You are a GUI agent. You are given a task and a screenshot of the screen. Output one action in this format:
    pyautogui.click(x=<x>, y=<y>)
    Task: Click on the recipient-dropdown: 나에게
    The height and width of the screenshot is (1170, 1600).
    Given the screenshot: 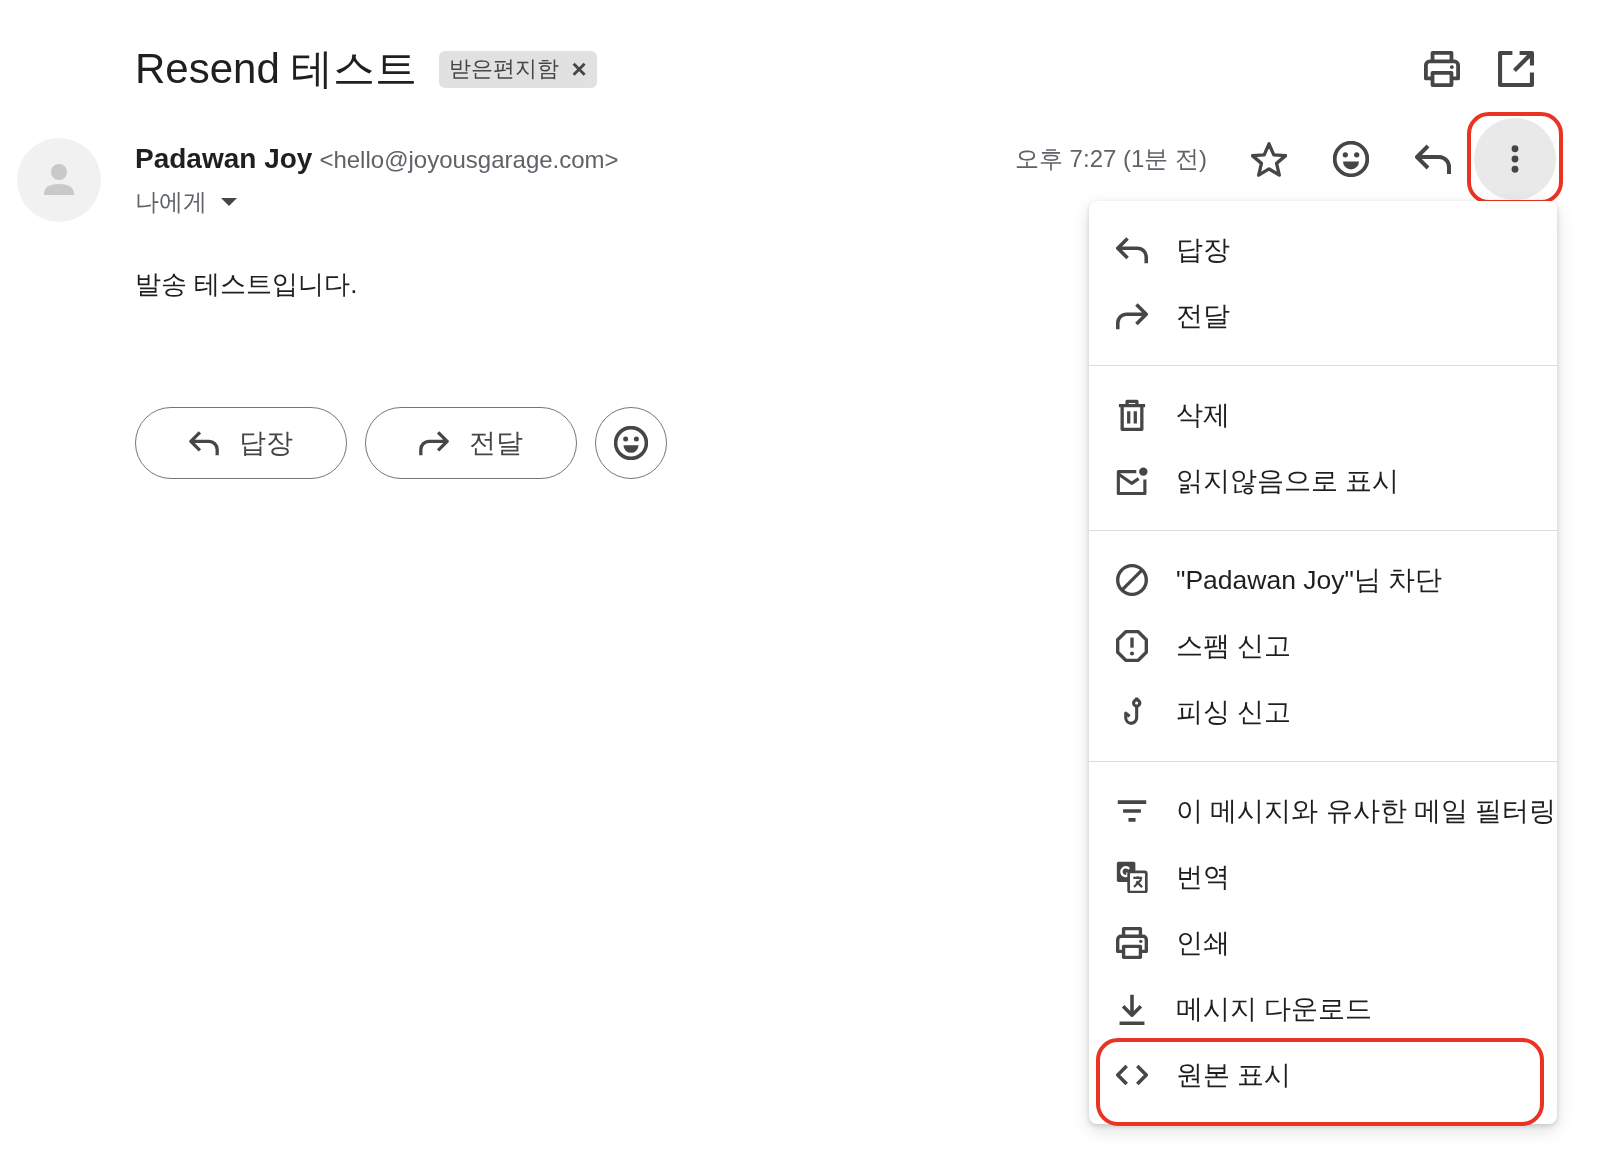 What is the action you would take?
    pyautogui.click(x=186, y=202)
    